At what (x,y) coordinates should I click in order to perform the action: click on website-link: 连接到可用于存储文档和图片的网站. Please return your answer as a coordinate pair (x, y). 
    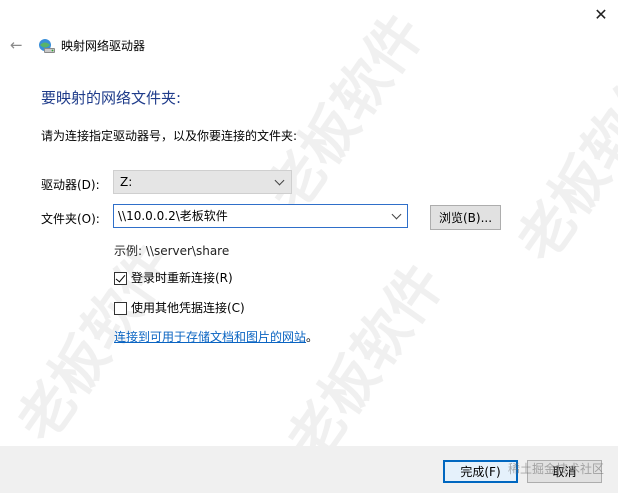
    Looking at the image, I should click on (210, 337).